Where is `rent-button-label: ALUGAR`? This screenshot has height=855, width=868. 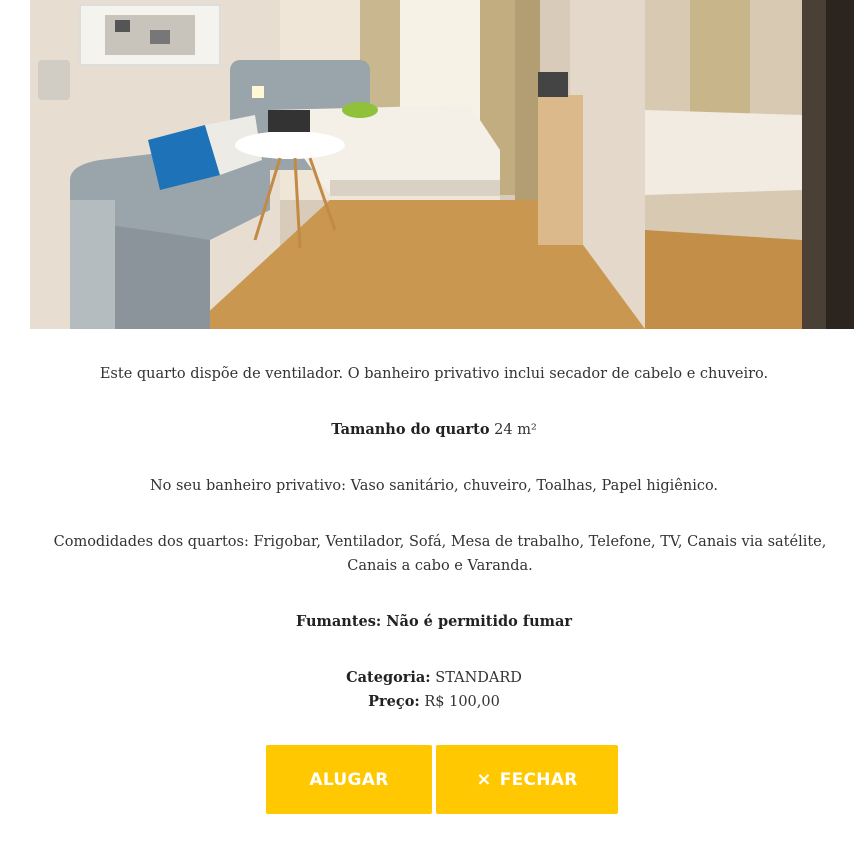 rent-button-label: ALUGAR is located at coordinates (349, 779).